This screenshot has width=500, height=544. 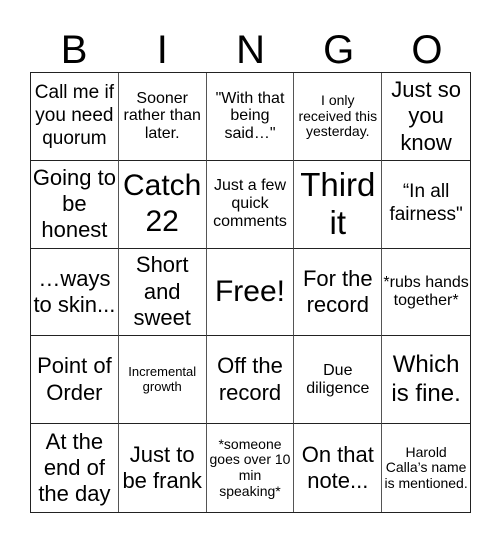 What do you see at coordinates (338, 380) in the screenshot?
I see `bingo-cell: Due diligence` at bounding box center [338, 380].